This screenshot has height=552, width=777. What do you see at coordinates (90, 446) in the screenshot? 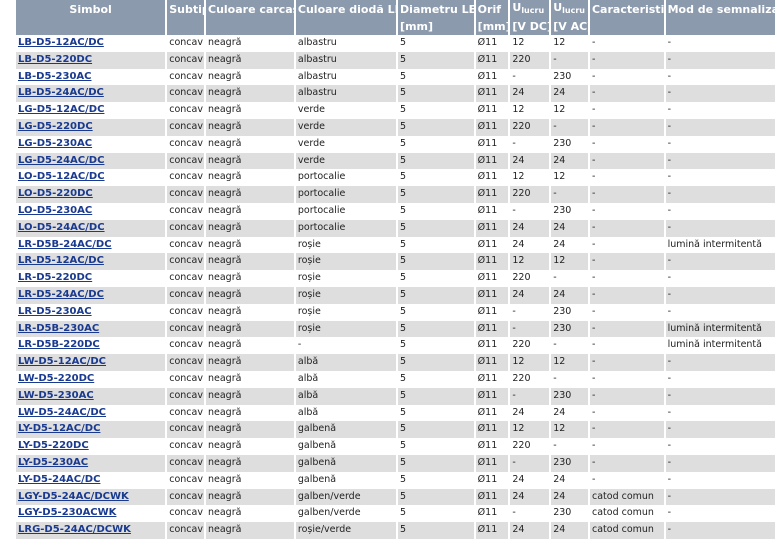
I see `cell-symbol: LY-D5-220DC` at bounding box center [90, 446].